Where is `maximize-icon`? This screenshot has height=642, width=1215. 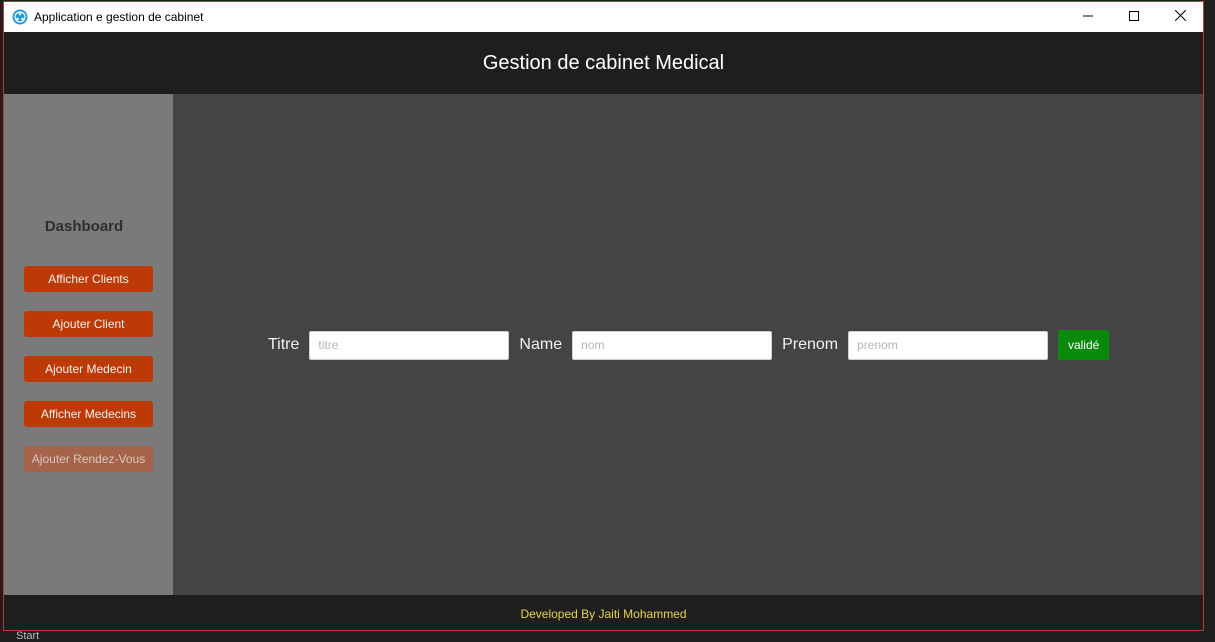 maximize-icon is located at coordinates (1134, 17).